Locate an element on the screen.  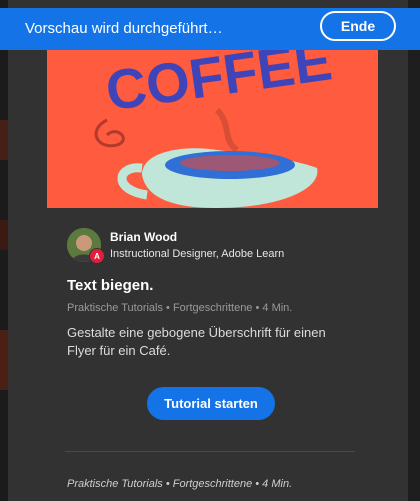
left-background-strip is located at coordinates (4, 250).